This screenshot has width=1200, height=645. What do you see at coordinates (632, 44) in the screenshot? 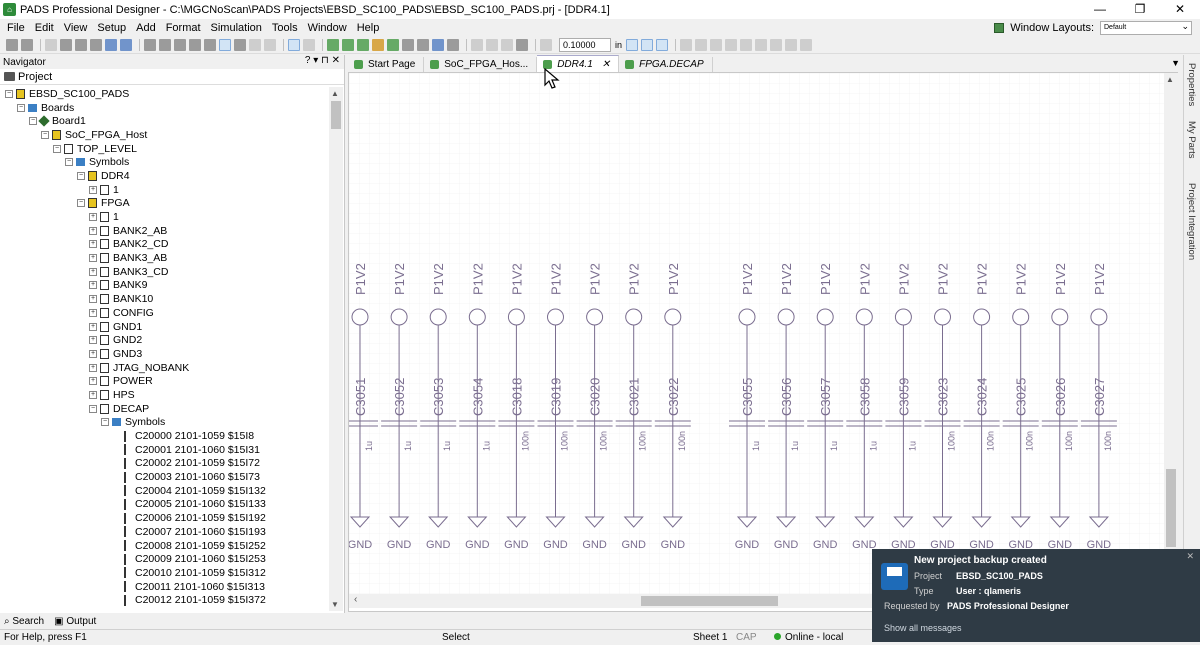
I see `snap-grid-icon` at bounding box center [632, 44].